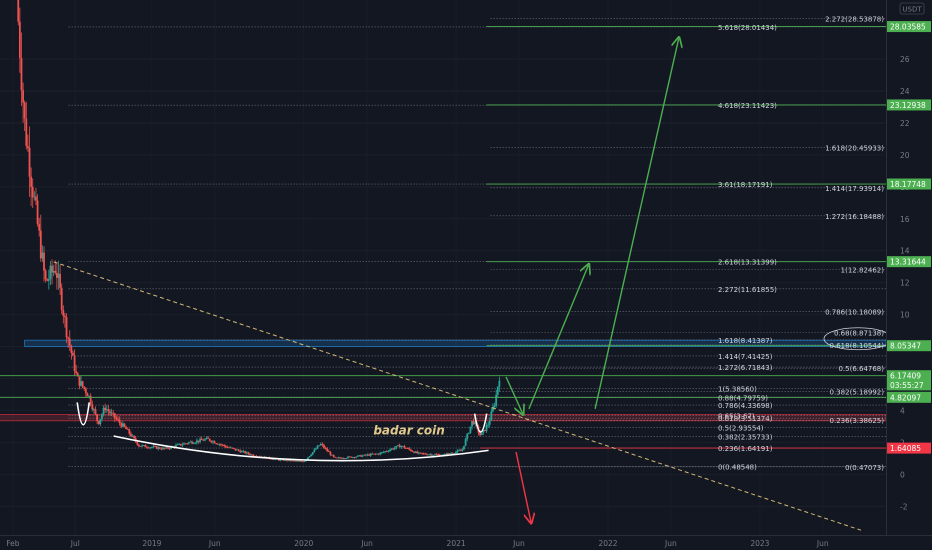 This screenshot has height=550, width=932. Describe the element at coordinates (905, 91) in the screenshot. I see `y-tick-label: 24` at that location.